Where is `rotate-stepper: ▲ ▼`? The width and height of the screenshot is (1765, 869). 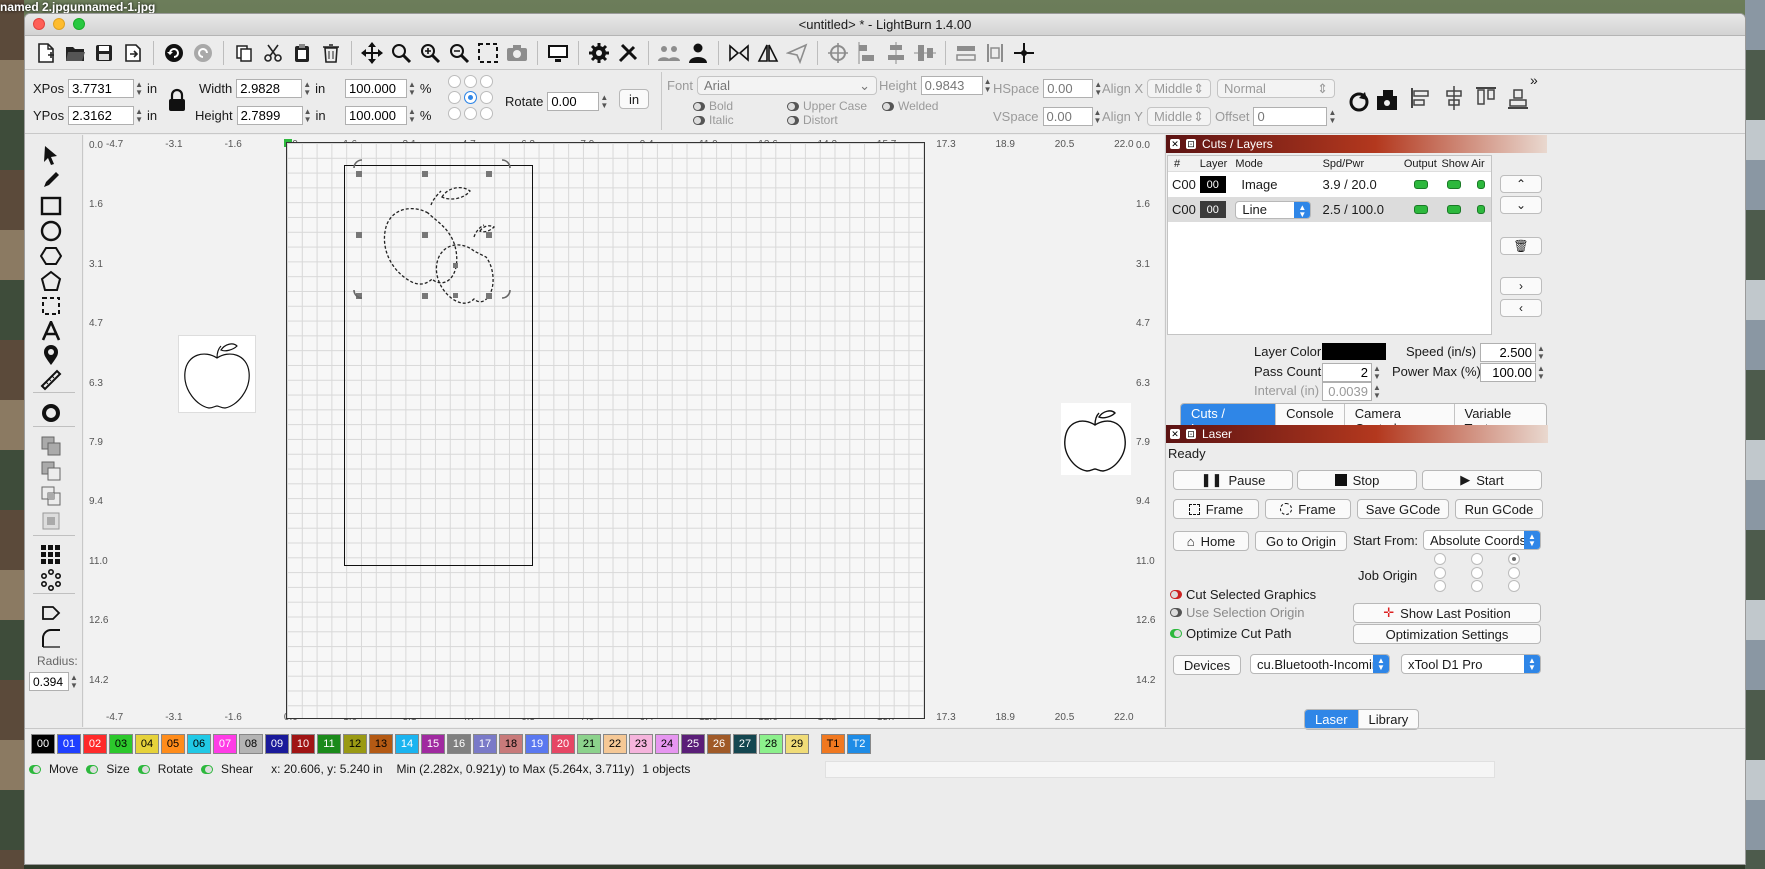
rotate-stepper: ▲ ▼ is located at coordinates (604, 101).